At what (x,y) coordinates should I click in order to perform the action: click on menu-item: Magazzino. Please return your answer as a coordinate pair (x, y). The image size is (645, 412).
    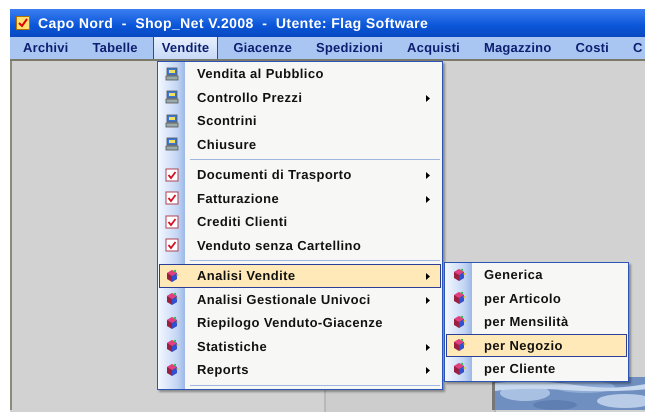
    Looking at the image, I should click on (517, 48).